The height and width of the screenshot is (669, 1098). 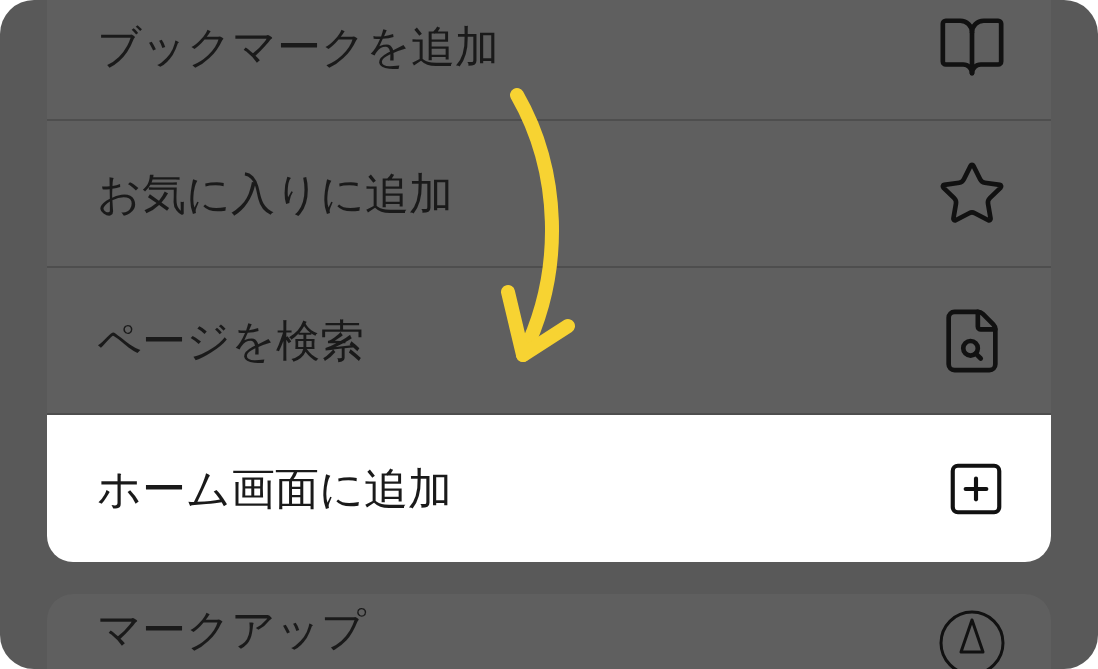 What do you see at coordinates (231, 630) in the screenshot?
I see `menu-item-label: マークアップ` at bounding box center [231, 630].